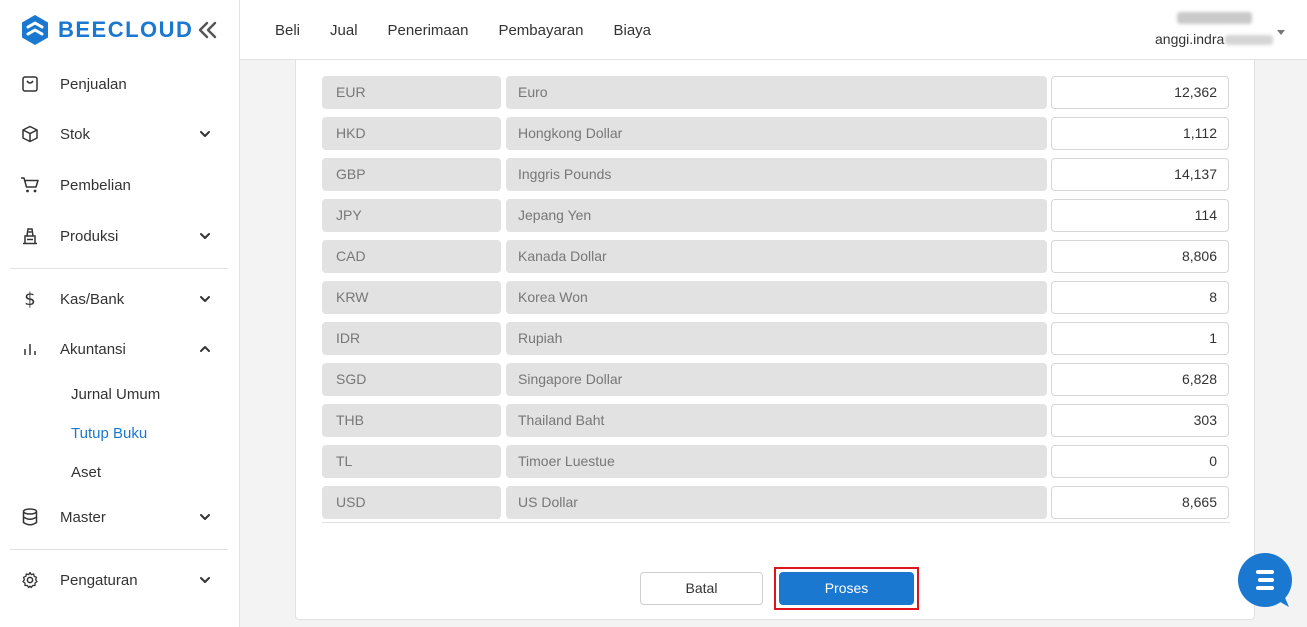 This screenshot has width=1307, height=627. What do you see at coordinates (30, 517) in the screenshot?
I see `database-icon` at bounding box center [30, 517].